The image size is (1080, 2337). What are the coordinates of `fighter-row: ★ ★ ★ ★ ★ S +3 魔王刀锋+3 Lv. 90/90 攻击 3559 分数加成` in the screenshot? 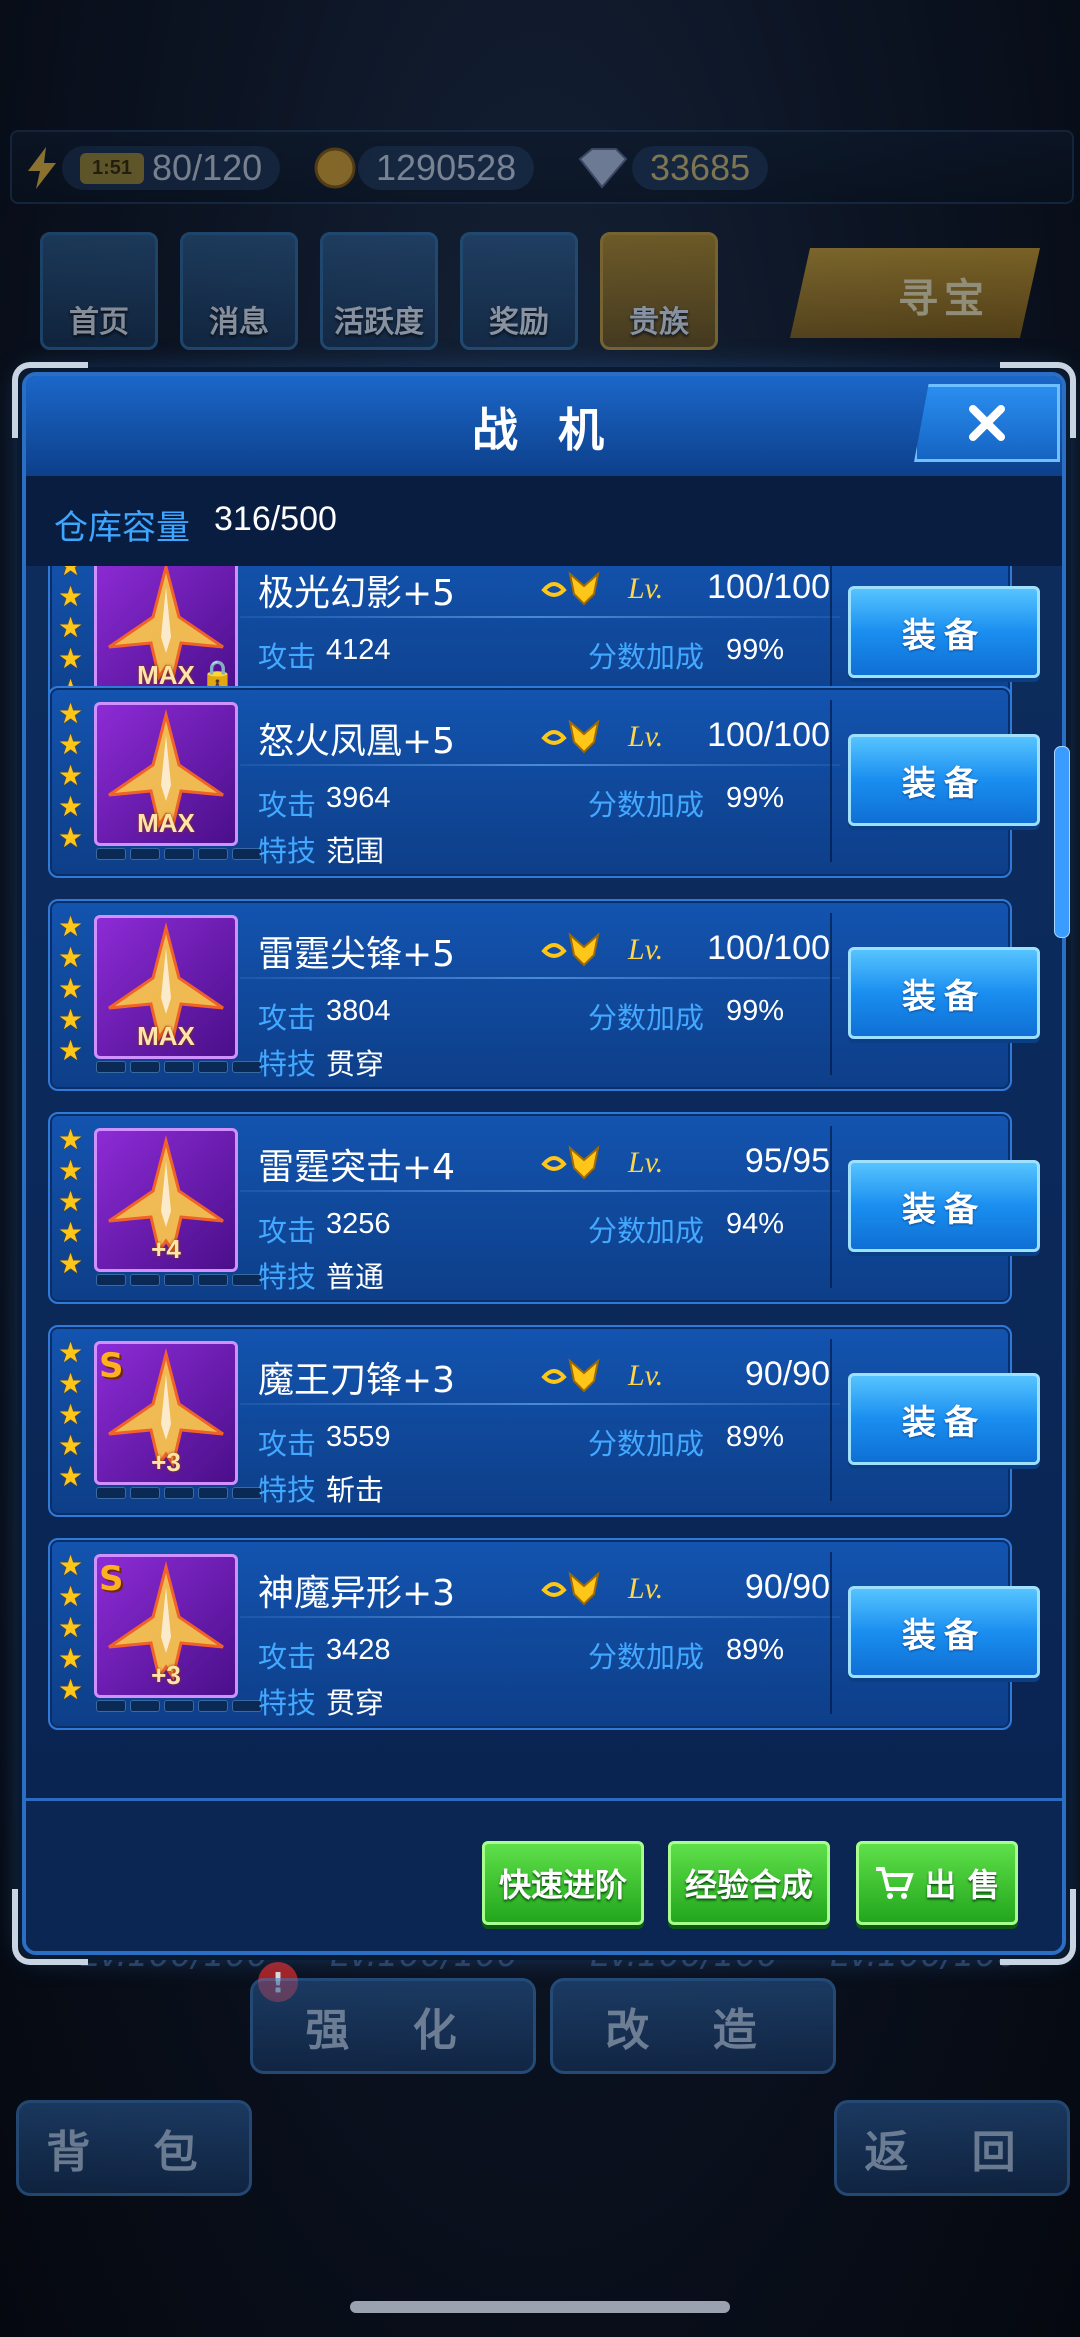 It's located at (544, 1421).